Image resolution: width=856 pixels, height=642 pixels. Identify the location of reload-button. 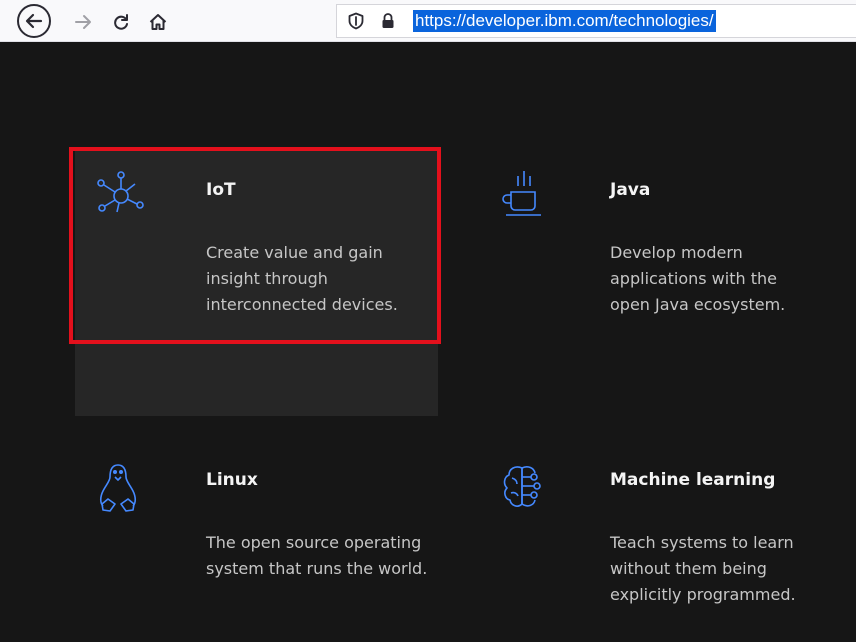
(121, 22).